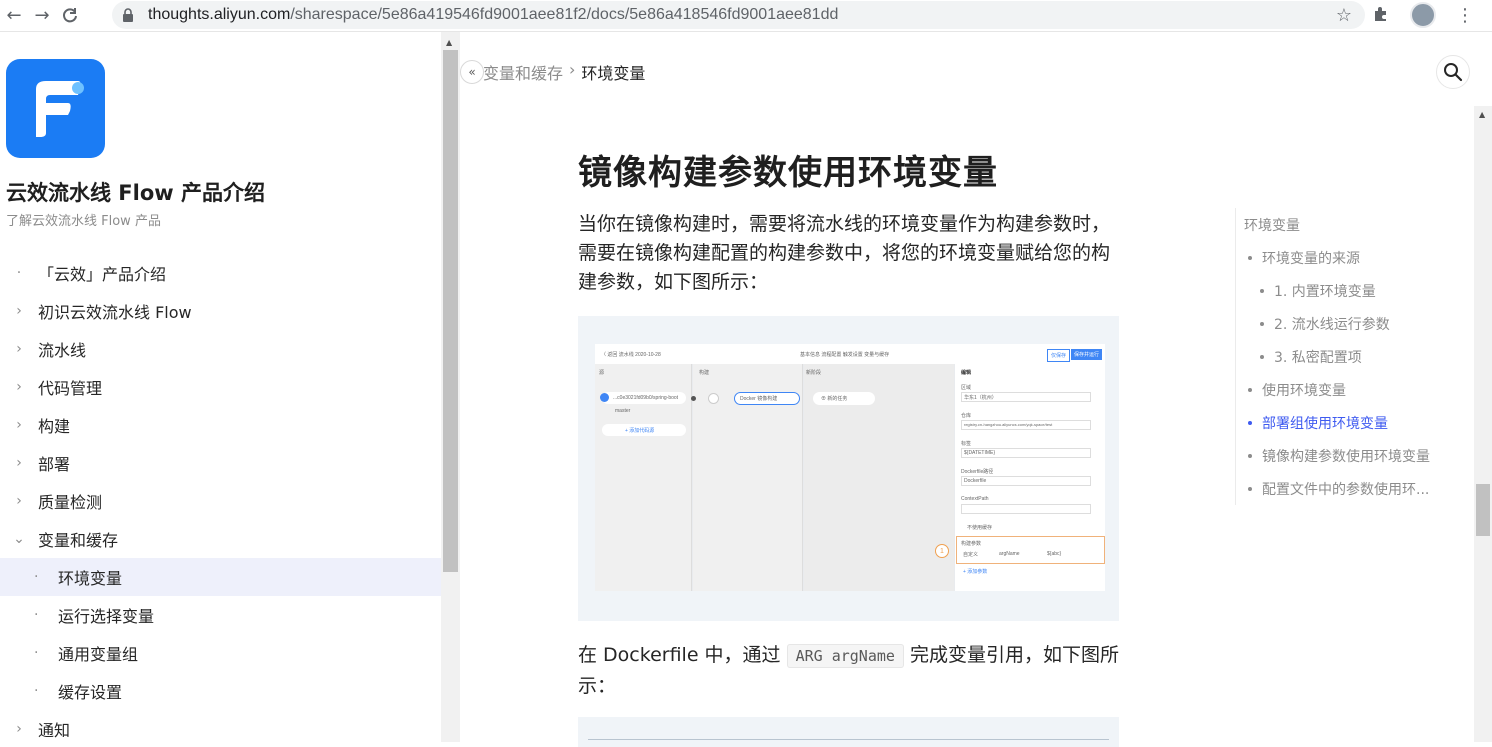  I want to click on mini-f-cache: 不使用缓存, so click(980, 528).